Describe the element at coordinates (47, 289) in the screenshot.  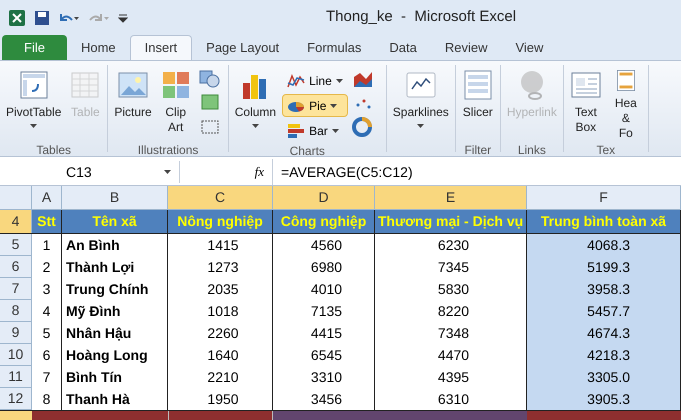
I see `table-cell: 3` at that location.